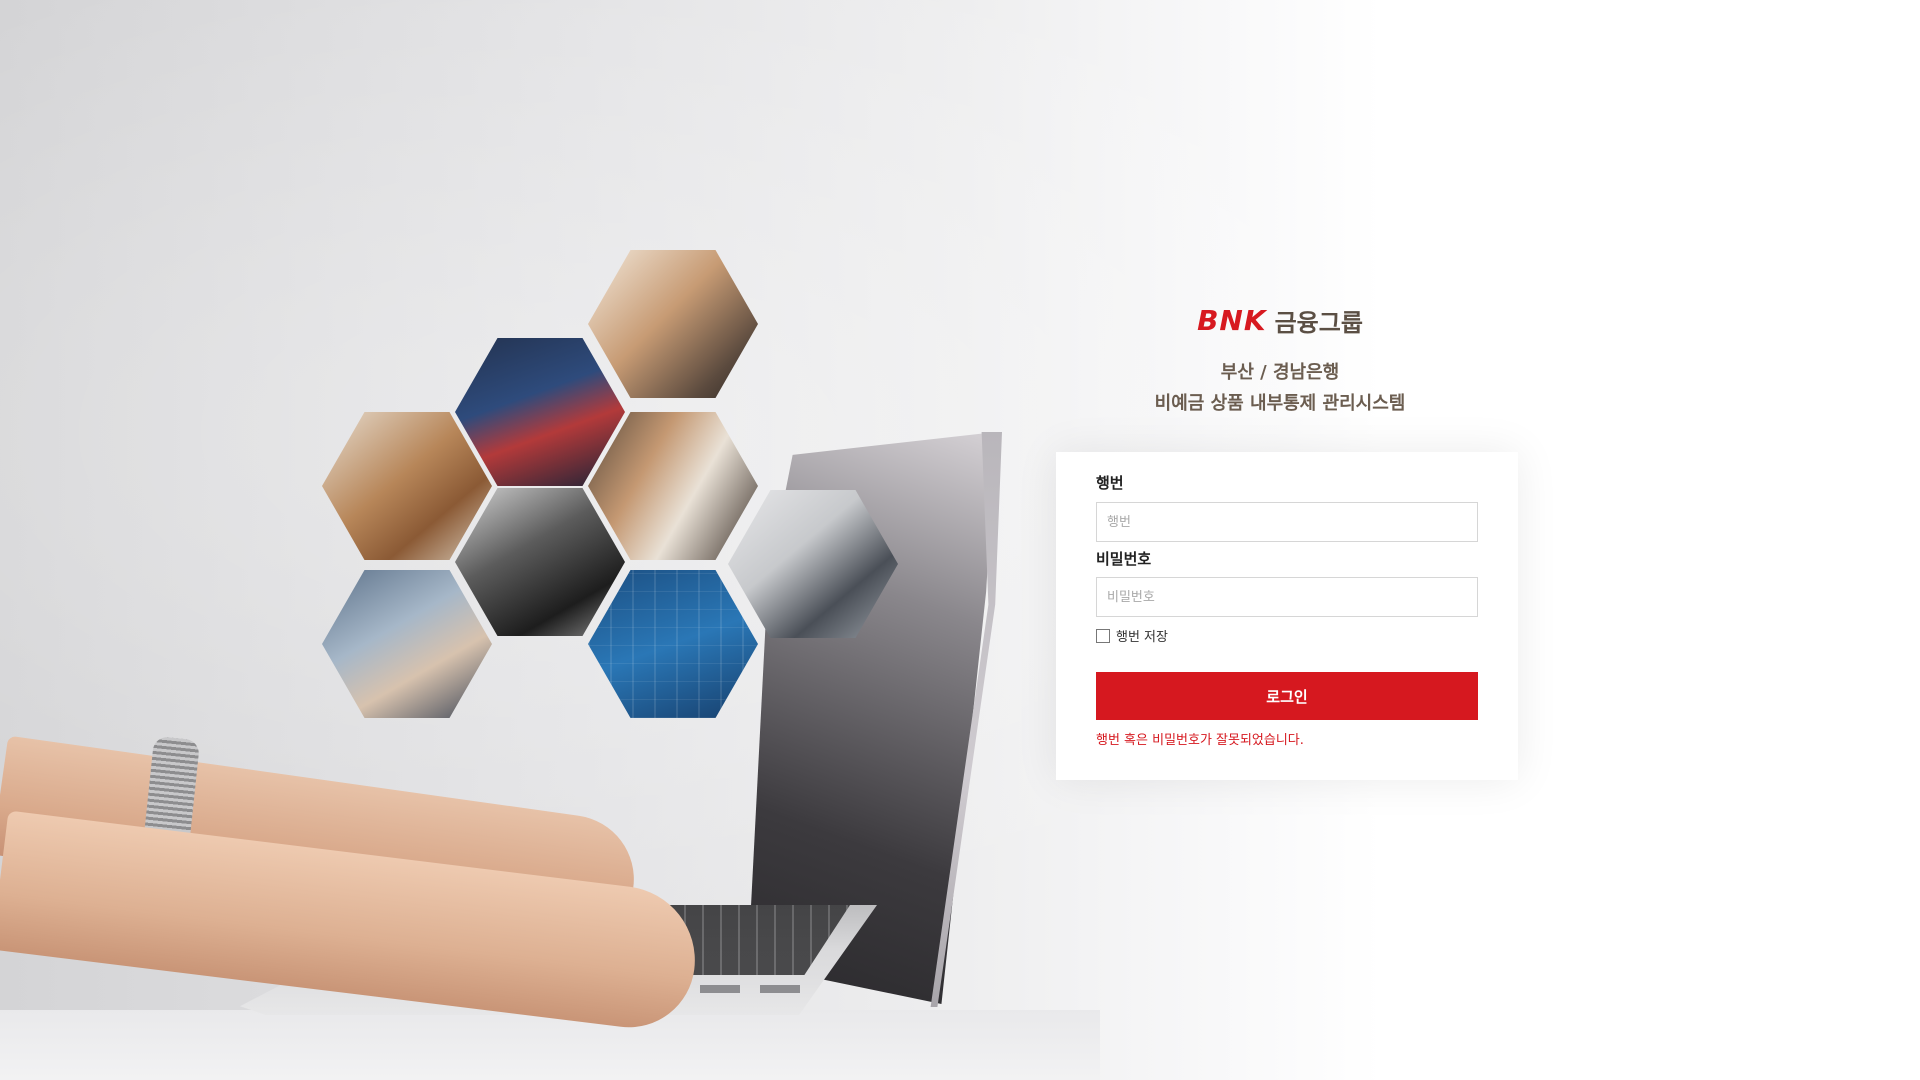 This screenshot has width=1920, height=1080. I want to click on desk-surface, so click(550, 1045).